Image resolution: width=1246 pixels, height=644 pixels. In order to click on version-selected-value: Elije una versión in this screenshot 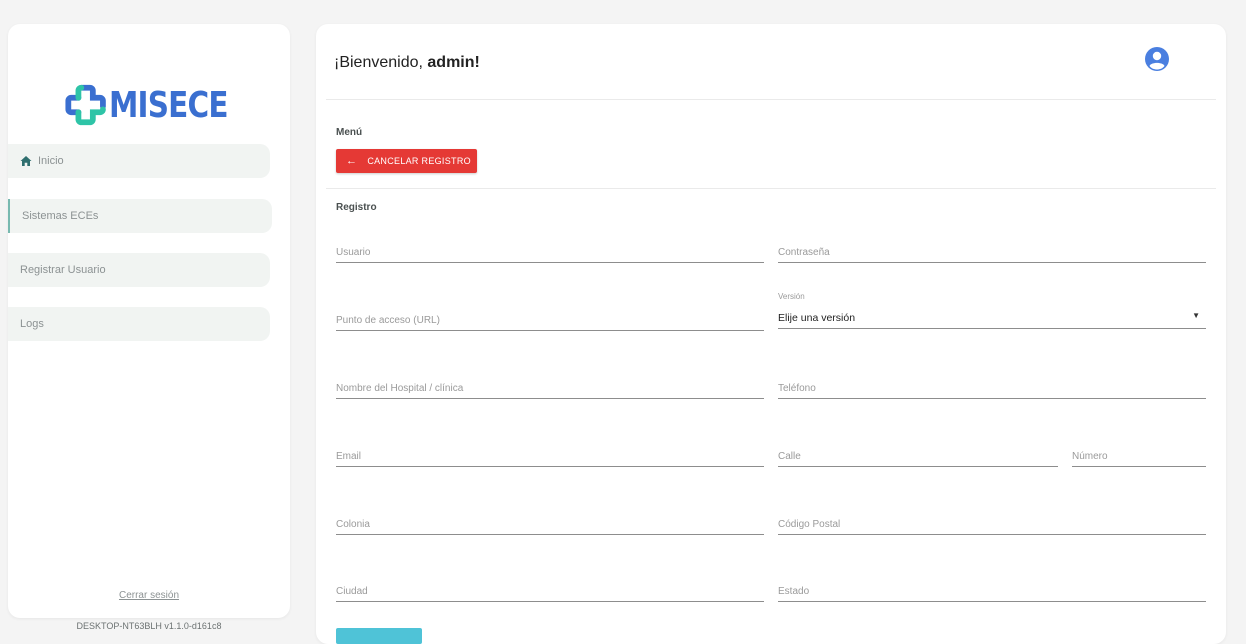, I will do `click(817, 318)`.